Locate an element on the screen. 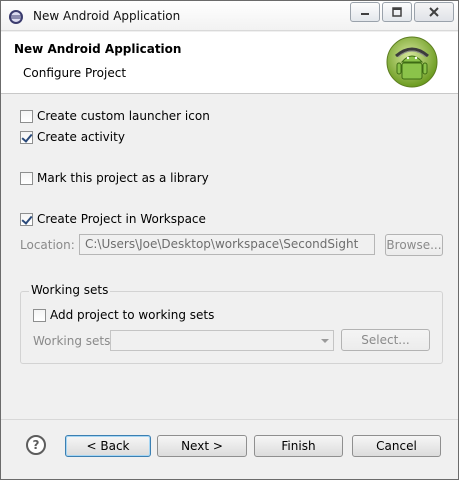 The image size is (459, 480). mark-library-label: Mark this project as a library is located at coordinates (123, 178).